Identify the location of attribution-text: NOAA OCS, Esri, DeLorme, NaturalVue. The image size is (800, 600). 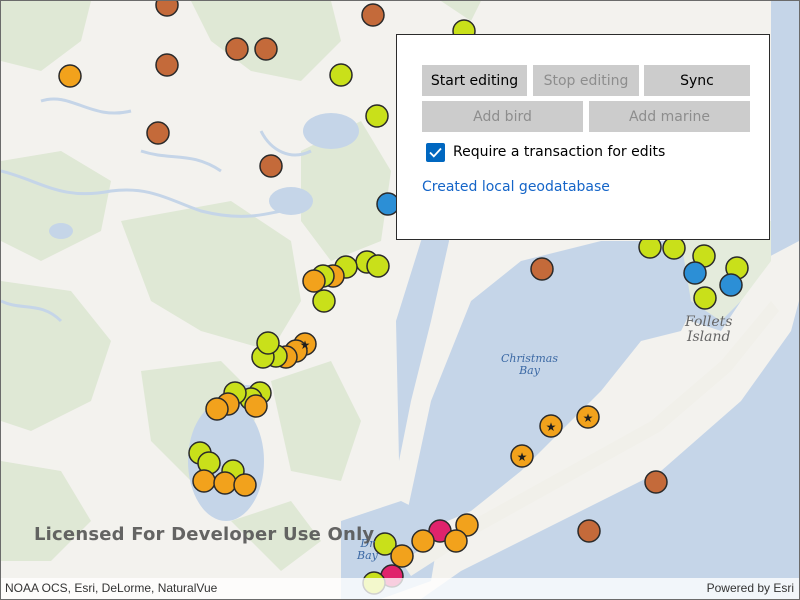
(111, 588).